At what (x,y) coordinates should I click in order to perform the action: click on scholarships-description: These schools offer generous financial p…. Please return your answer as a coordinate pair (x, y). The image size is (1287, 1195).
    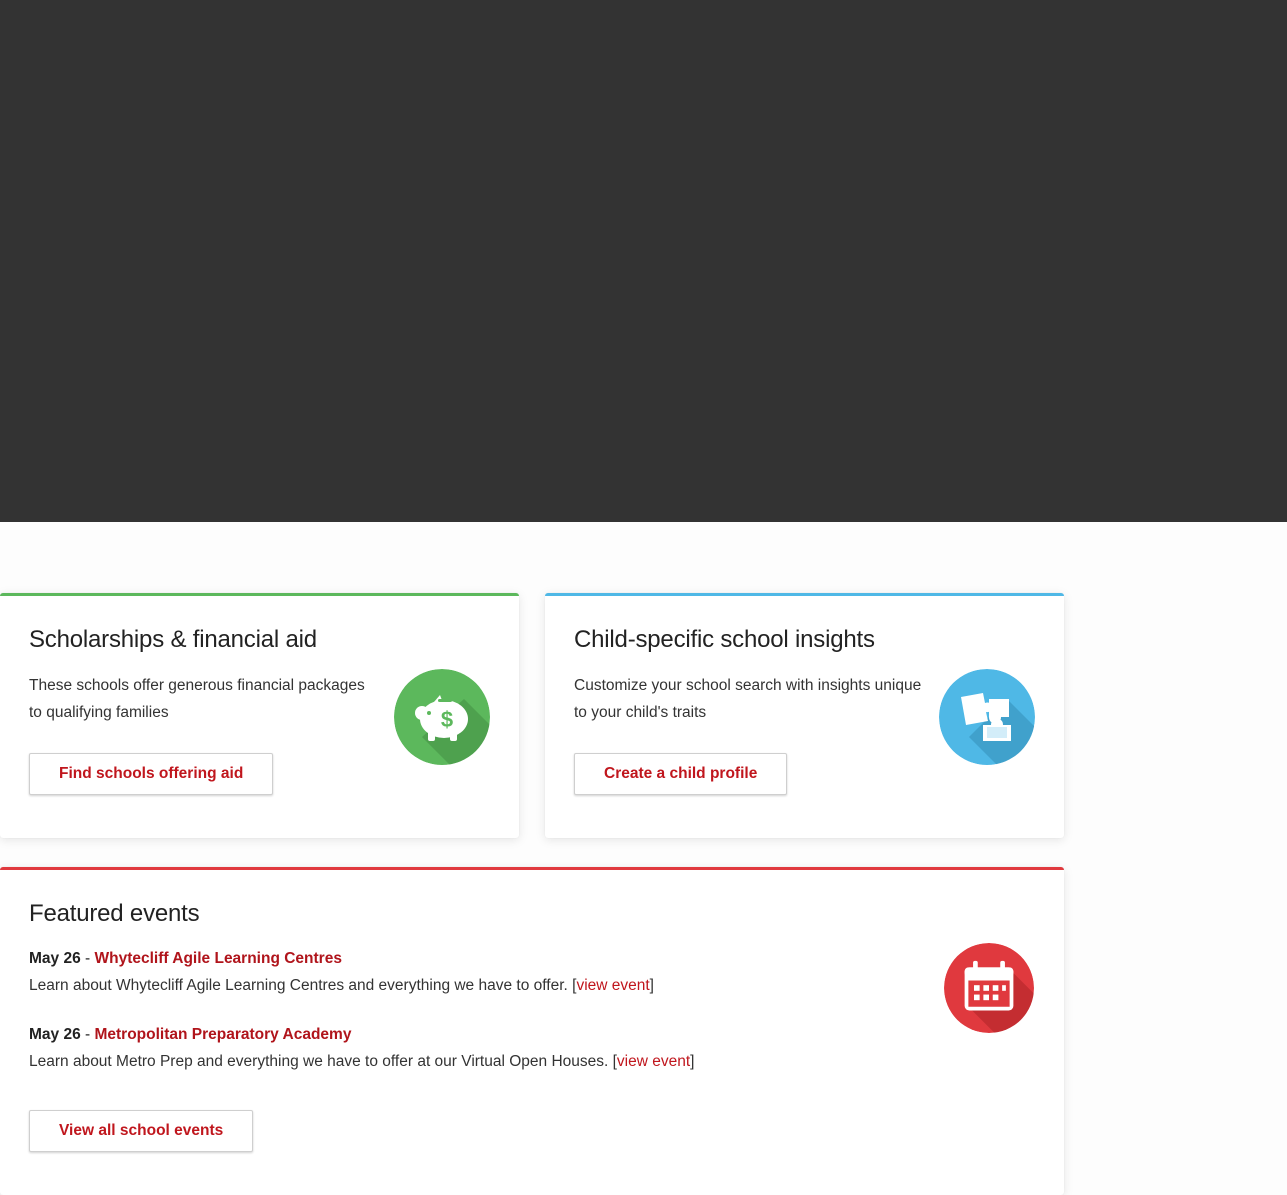
    Looking at the image, I should click on (197, 699).